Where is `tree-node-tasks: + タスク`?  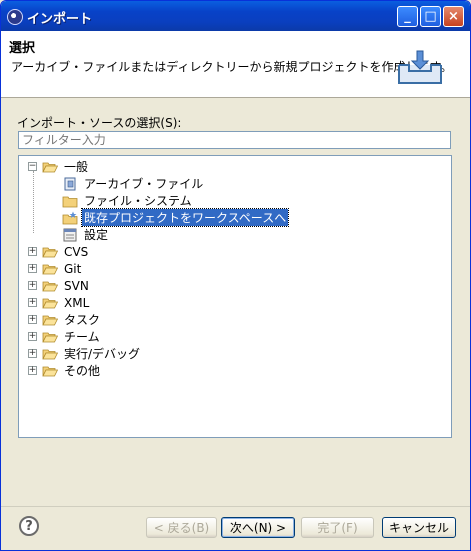
tree-node-tasks: + タスク is located at coordinates (65, 319).